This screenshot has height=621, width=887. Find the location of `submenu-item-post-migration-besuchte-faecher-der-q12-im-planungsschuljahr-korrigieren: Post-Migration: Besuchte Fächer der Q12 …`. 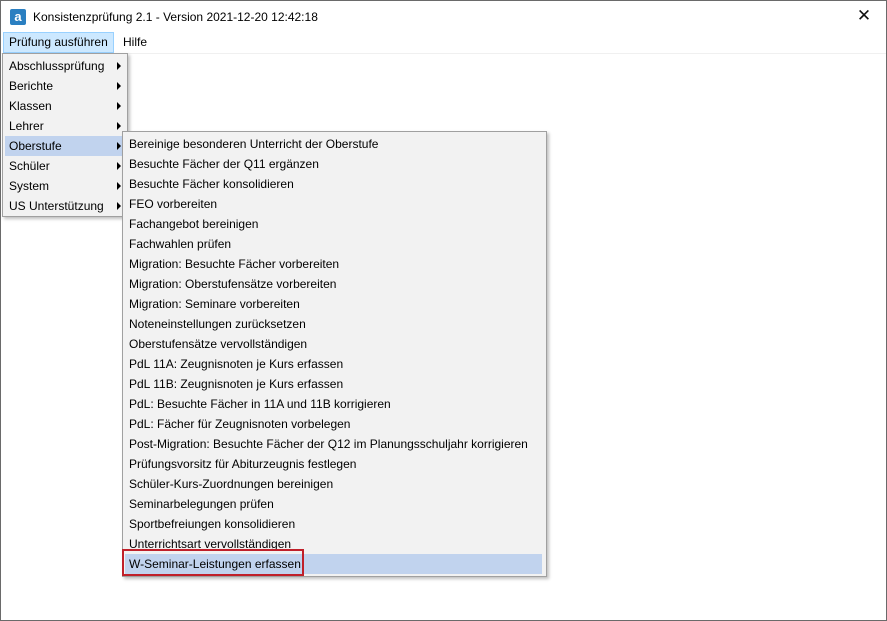

submenu-item-post-migration-besuchte-faecher-der-q12-im-planungsschuljahr-korrigieren: Post-Migration: Besuchte Fächer der Q12 … is located at coordinates (333, 444).